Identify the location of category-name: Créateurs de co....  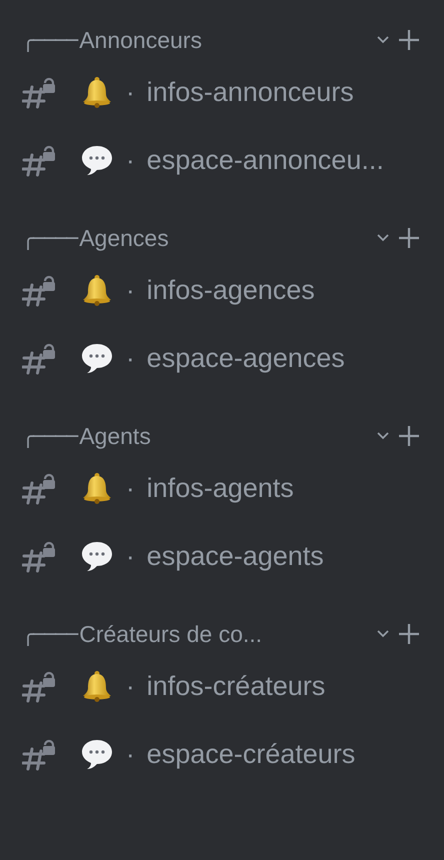
(170, 634).